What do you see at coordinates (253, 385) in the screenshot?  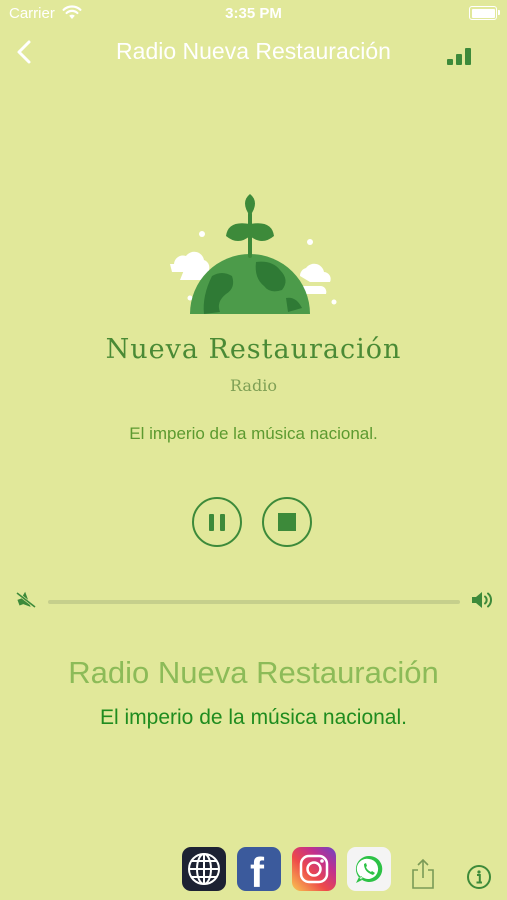 I see `logo-subtitle: Radio` at bounding box center [253, 385].